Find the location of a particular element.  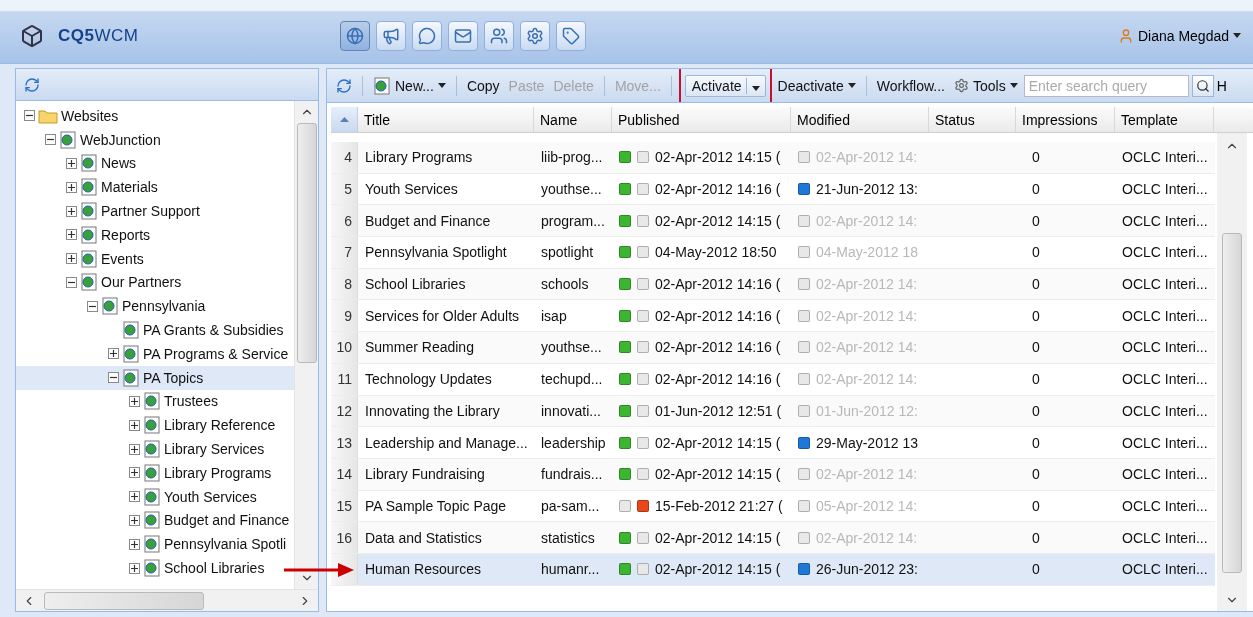

tree-item: Materials is located at coordinates (155, 187).